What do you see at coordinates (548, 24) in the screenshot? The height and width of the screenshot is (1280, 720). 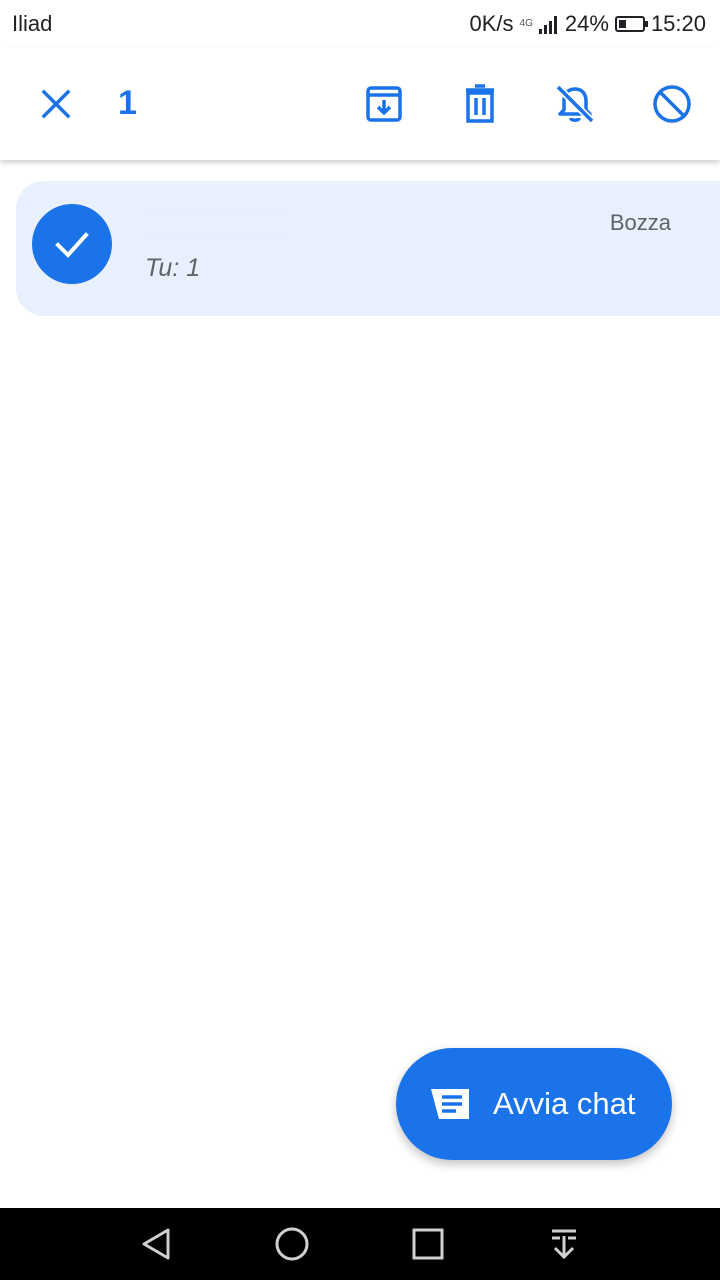 I see `signal-icon` at bounding box center [548, 24].